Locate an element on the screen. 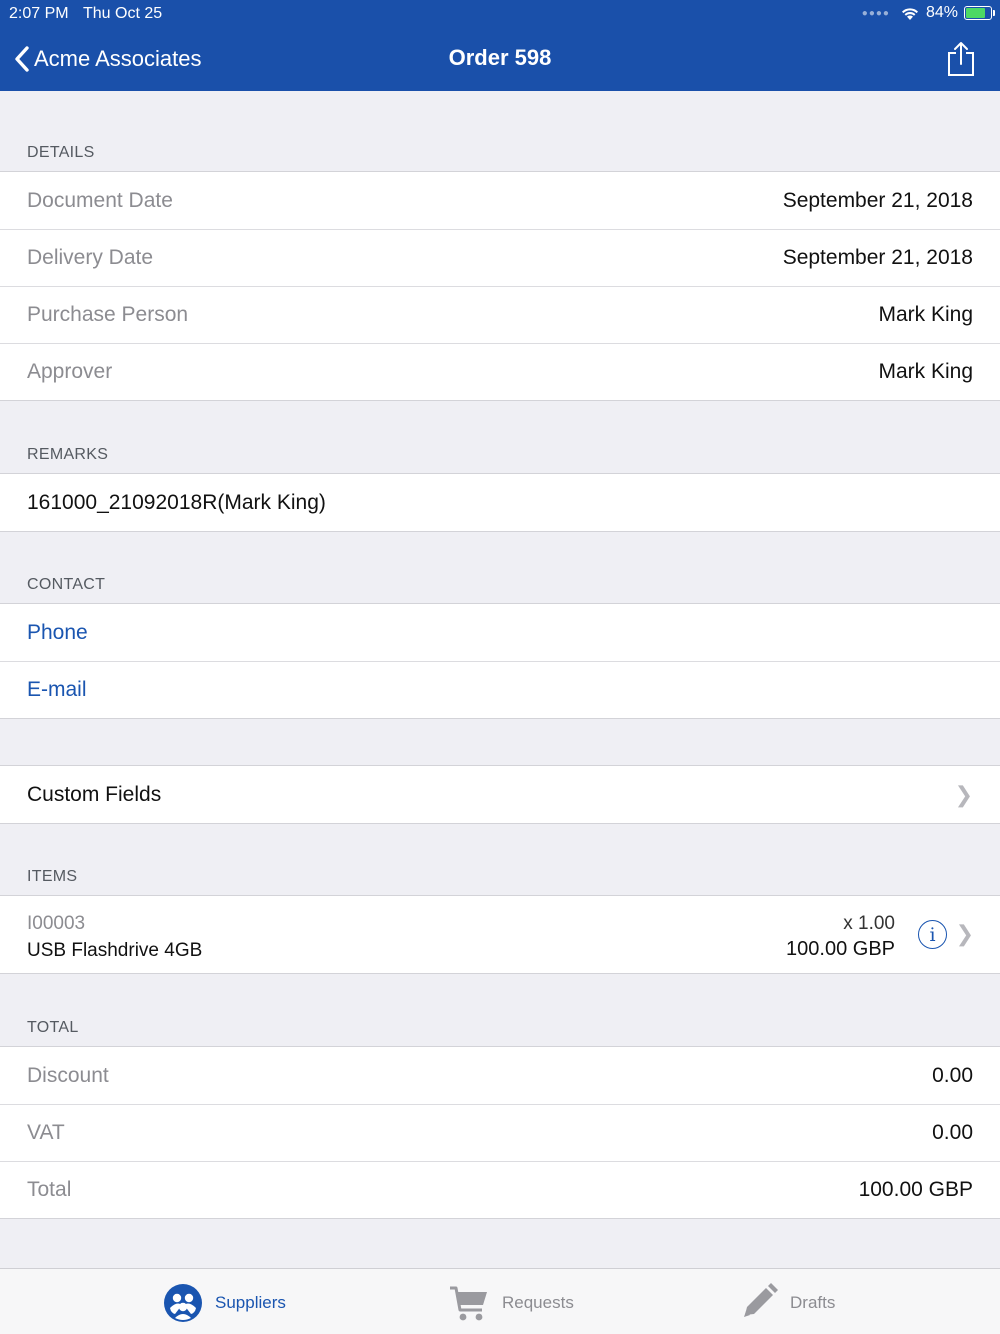 The height and width of the screenshot is (1334, 1000). custom-fields-label: Custom Fields is located at coordinates (94, 794).